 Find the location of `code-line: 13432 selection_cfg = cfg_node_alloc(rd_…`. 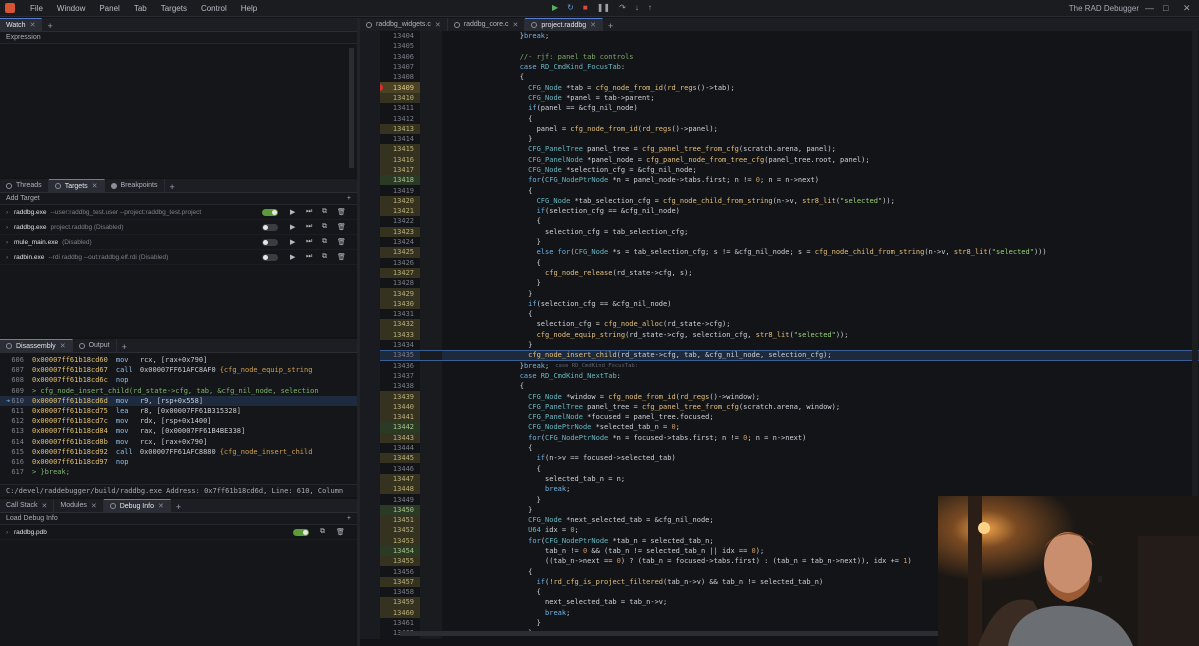

code-line: 13432 selection_cfg = cfg_node_alloc(rd_… is located at coordinates (779, 324).